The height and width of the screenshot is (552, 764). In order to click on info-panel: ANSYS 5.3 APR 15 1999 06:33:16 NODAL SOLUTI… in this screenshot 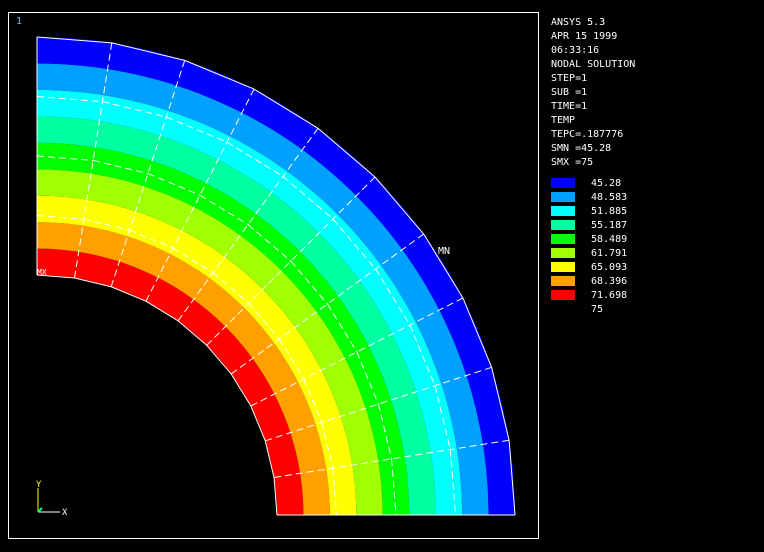, I will do `click(593, 93)`.